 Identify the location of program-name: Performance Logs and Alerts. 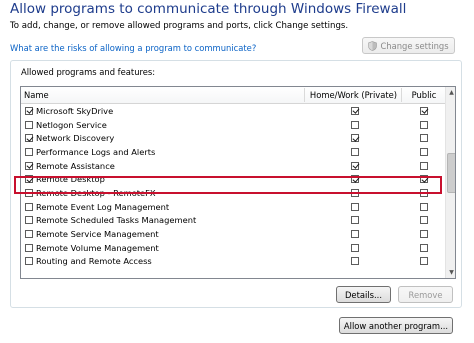
(96, 151).